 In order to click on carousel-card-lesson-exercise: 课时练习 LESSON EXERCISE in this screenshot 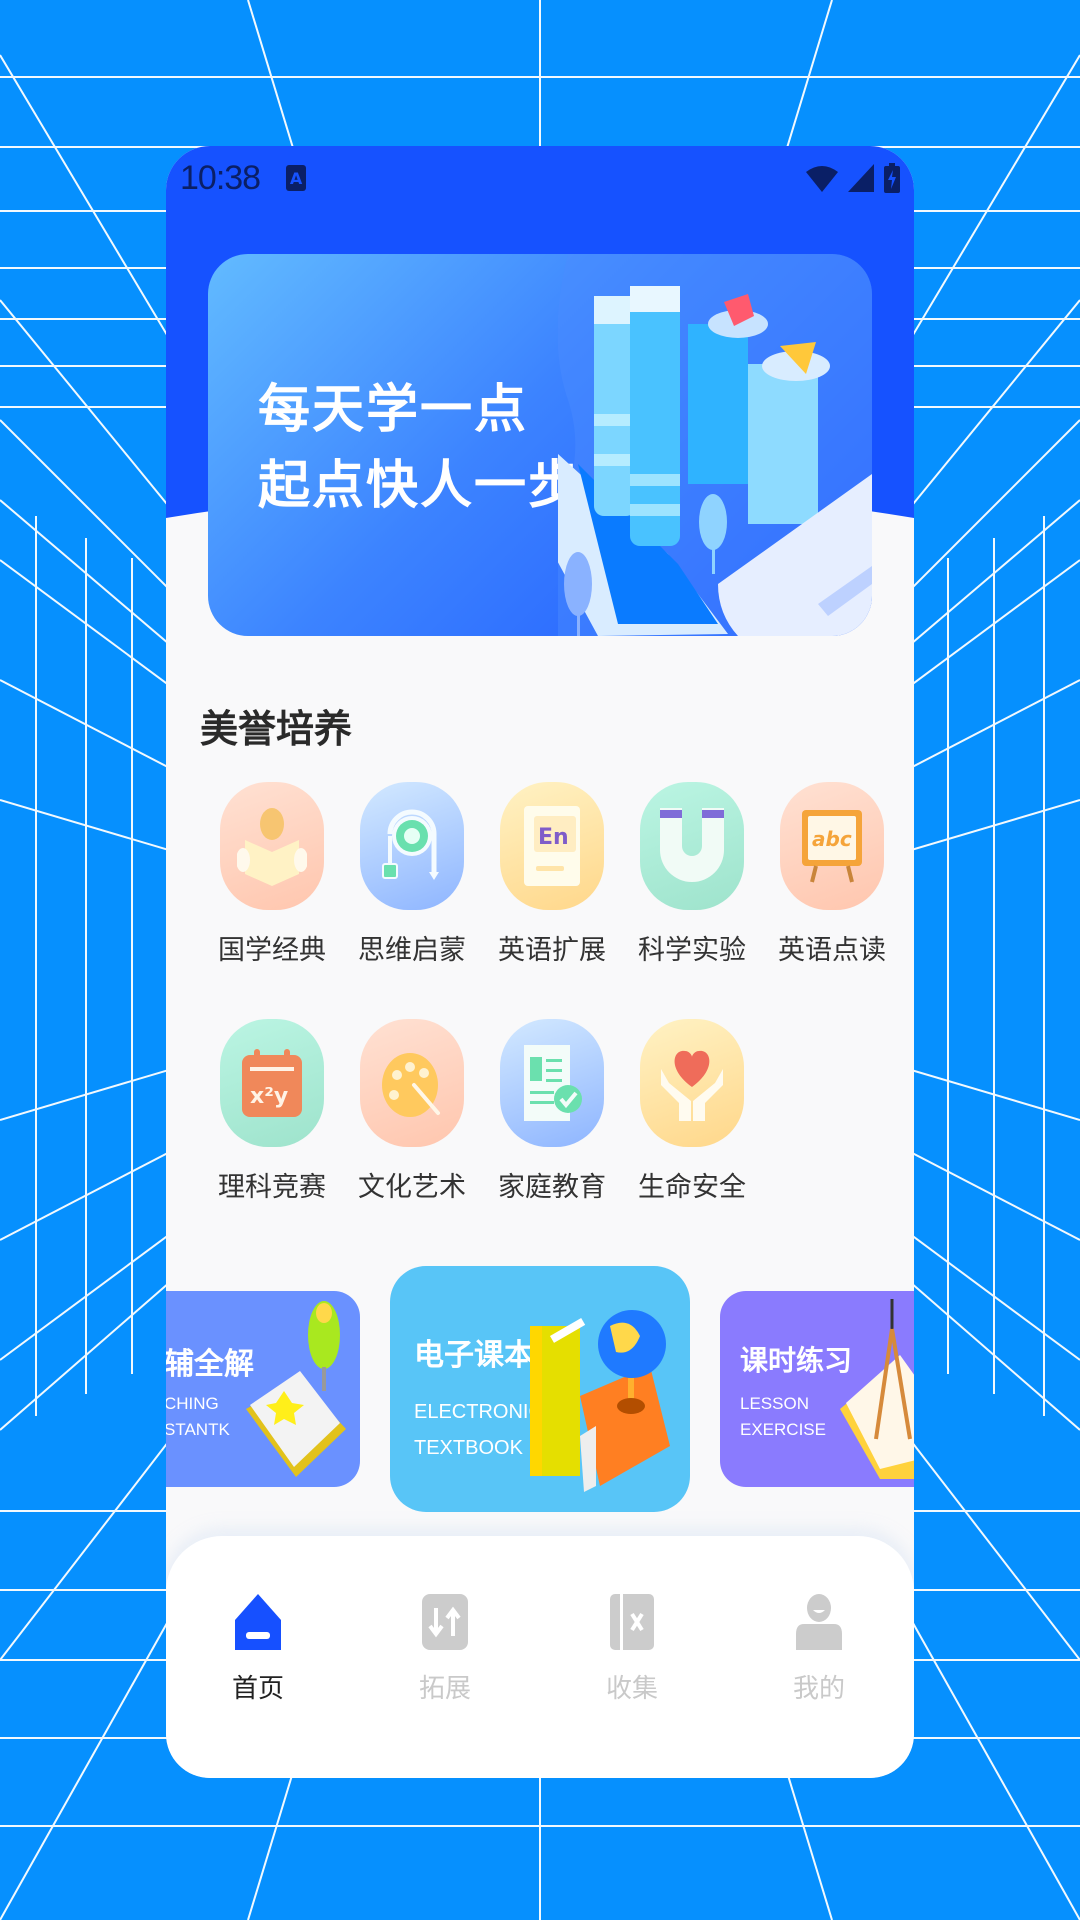, I will do `click(817, 1389)`.